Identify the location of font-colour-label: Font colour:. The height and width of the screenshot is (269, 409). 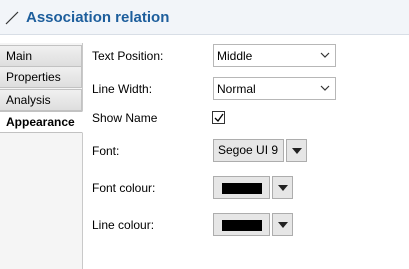
(124, 188).